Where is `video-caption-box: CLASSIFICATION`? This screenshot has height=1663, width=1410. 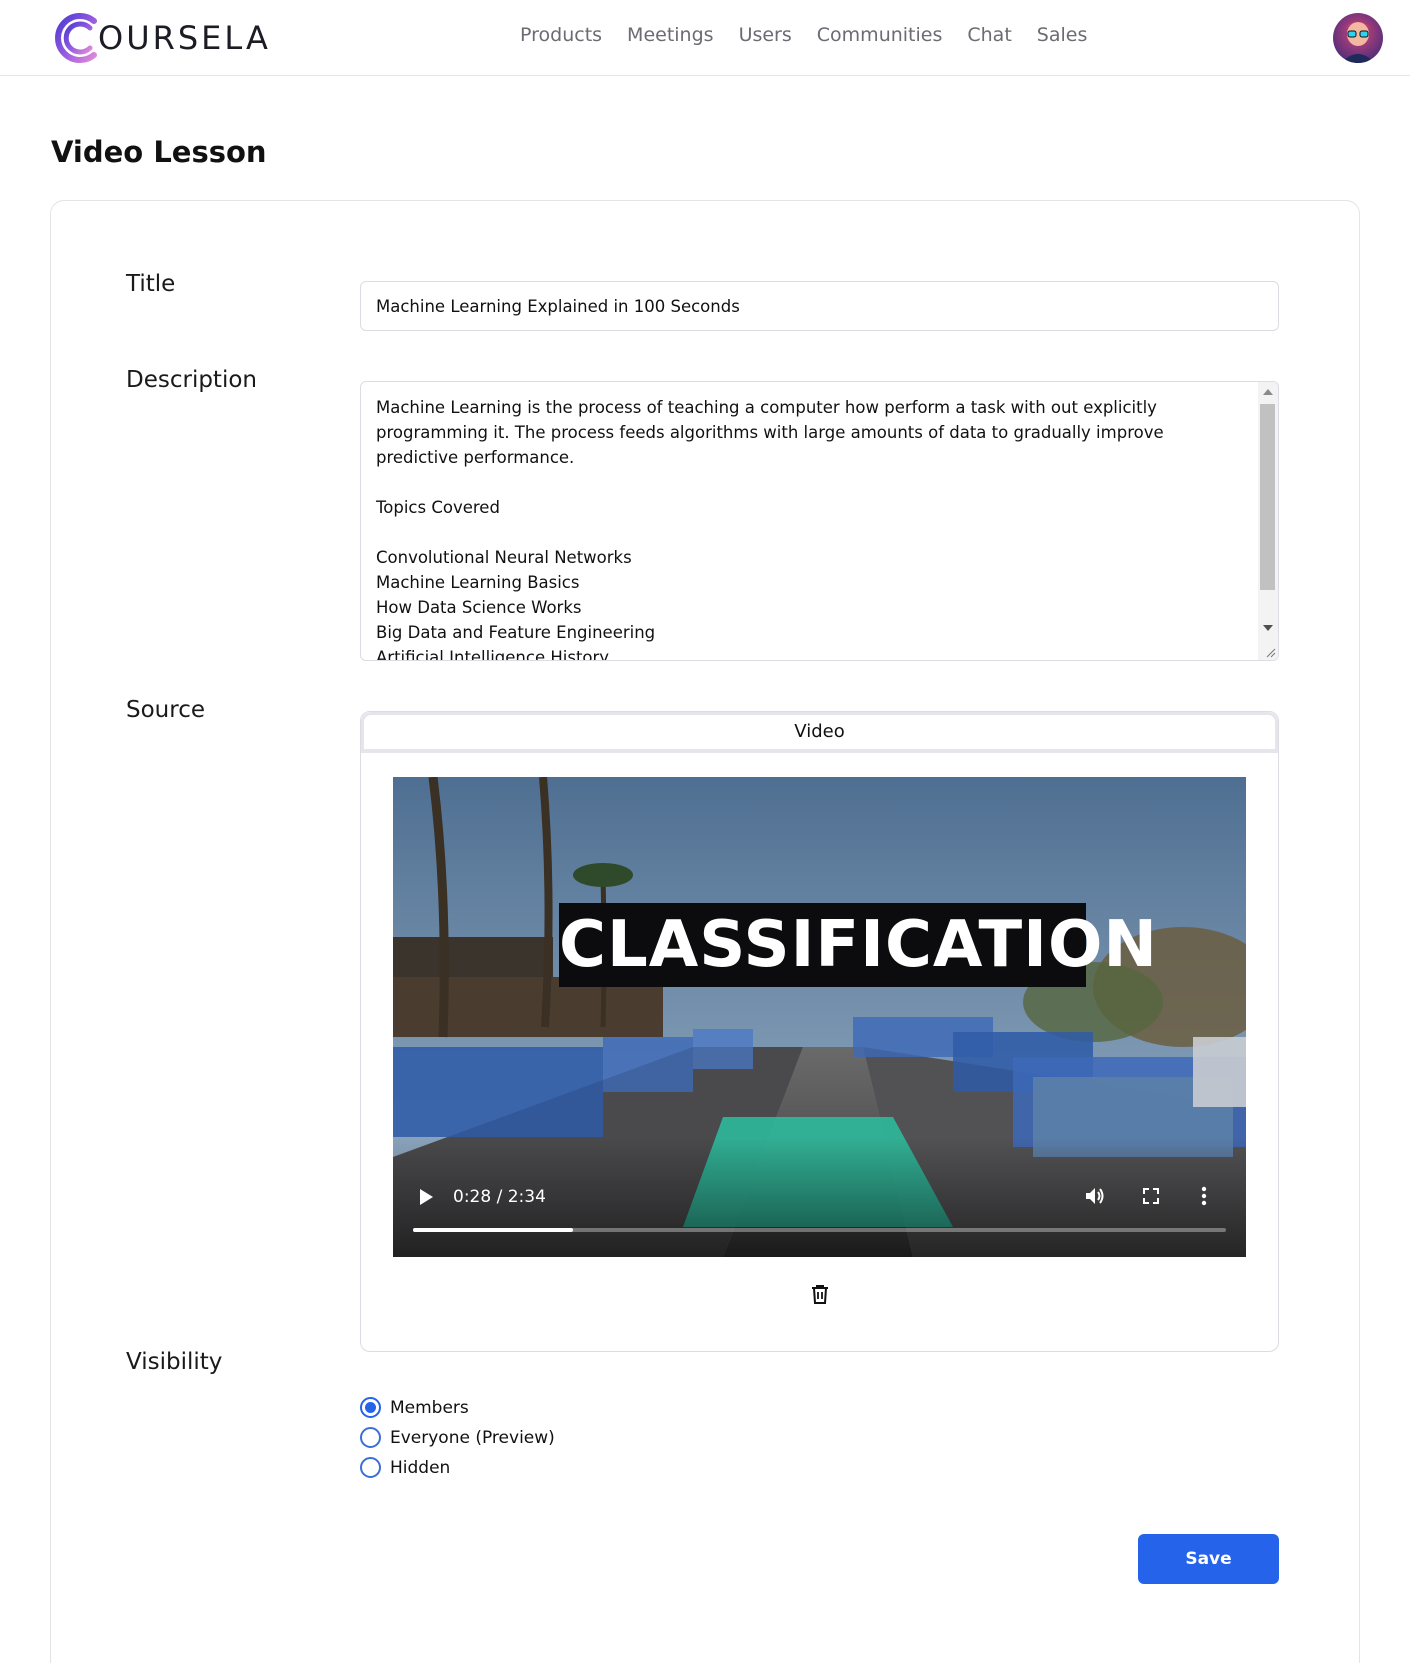
video-caption-box: CLASSIFICATION is located at coordinates (858, 945).